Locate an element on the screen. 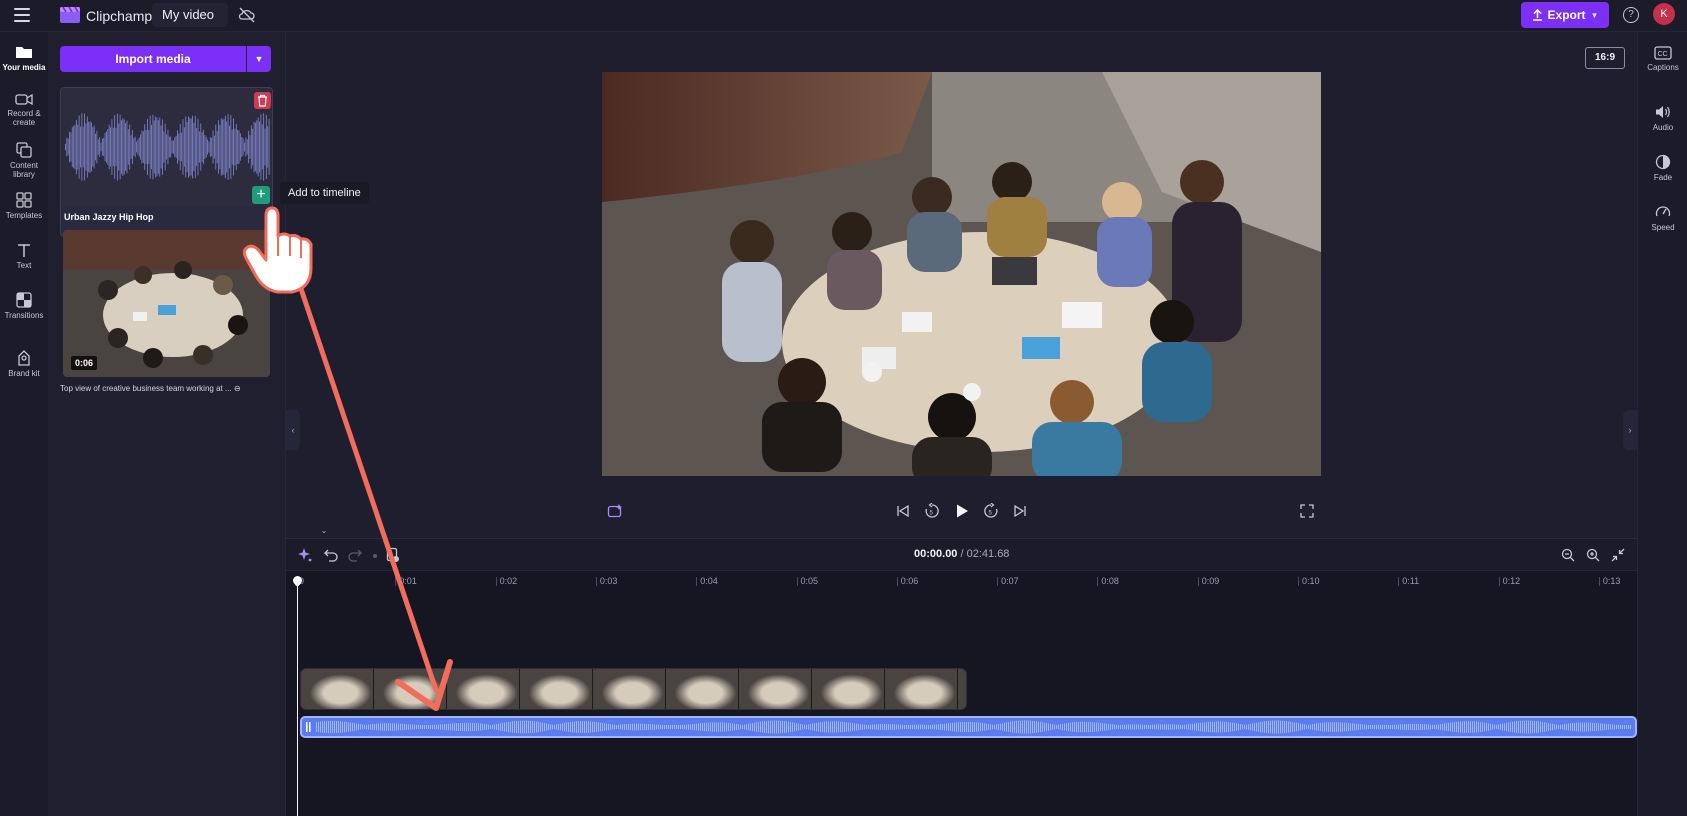 The height and width of the screenshot is (816, 1687). right-rail-label: Speed is located at coordinates (1663, 227).